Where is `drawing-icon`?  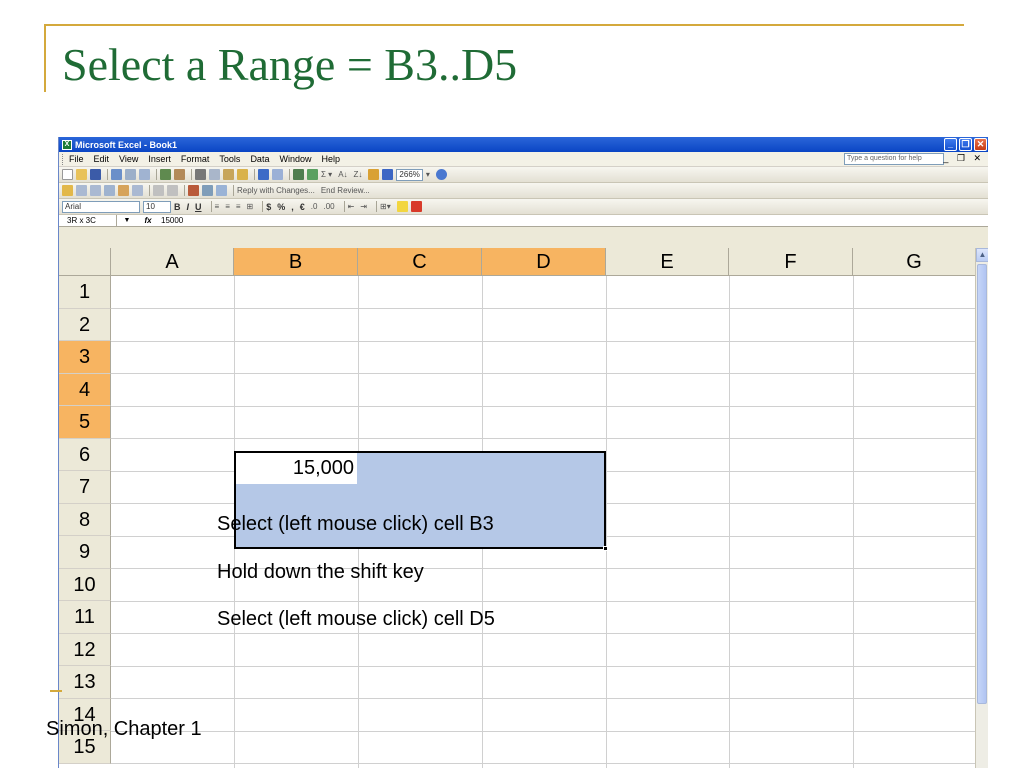 drawing-icon is located at coordinates (388, 174).